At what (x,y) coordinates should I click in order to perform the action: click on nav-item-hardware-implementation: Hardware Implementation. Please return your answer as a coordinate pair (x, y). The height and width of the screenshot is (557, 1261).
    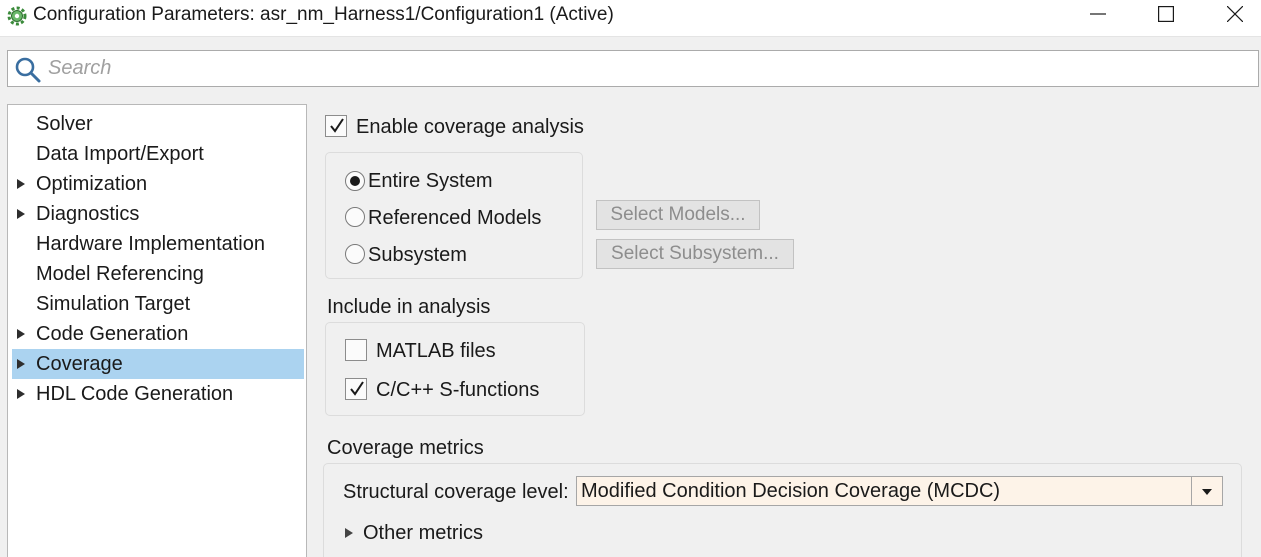
    Looking at the image, I should click on (158, 244).